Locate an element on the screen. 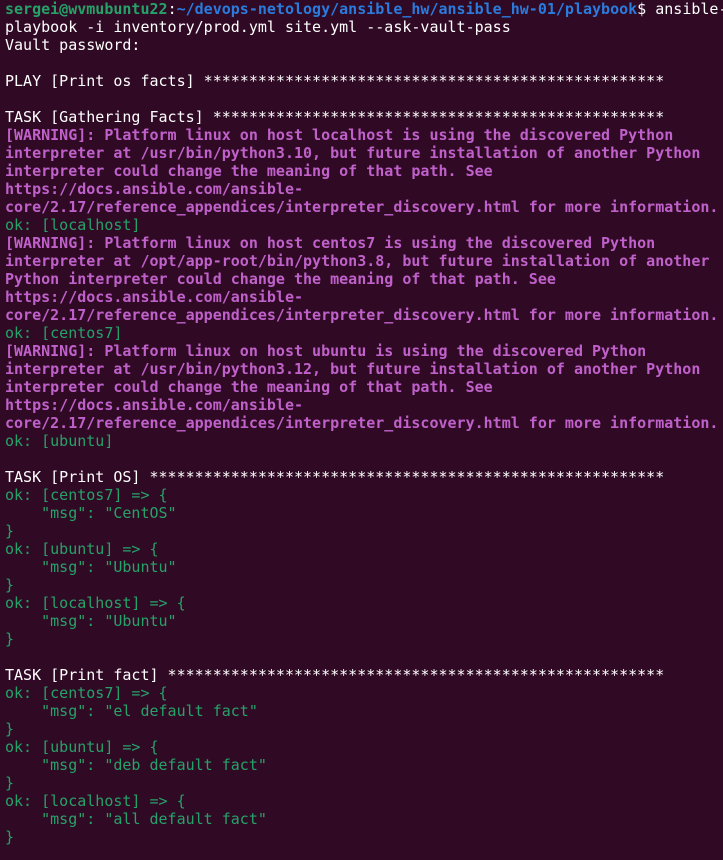 Image resolution: width=723 pixels, height=860 pixels. ok-line: ok: [centos7] is located at coordinates (64, 333).